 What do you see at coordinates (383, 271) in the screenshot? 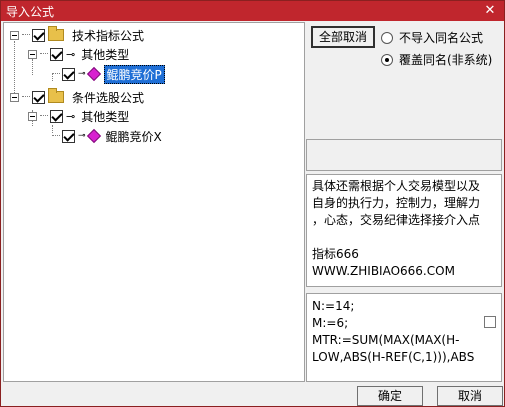
I see `description-line: WWW.ZHIBIAO666.COM` at bounding box center [383, 271].